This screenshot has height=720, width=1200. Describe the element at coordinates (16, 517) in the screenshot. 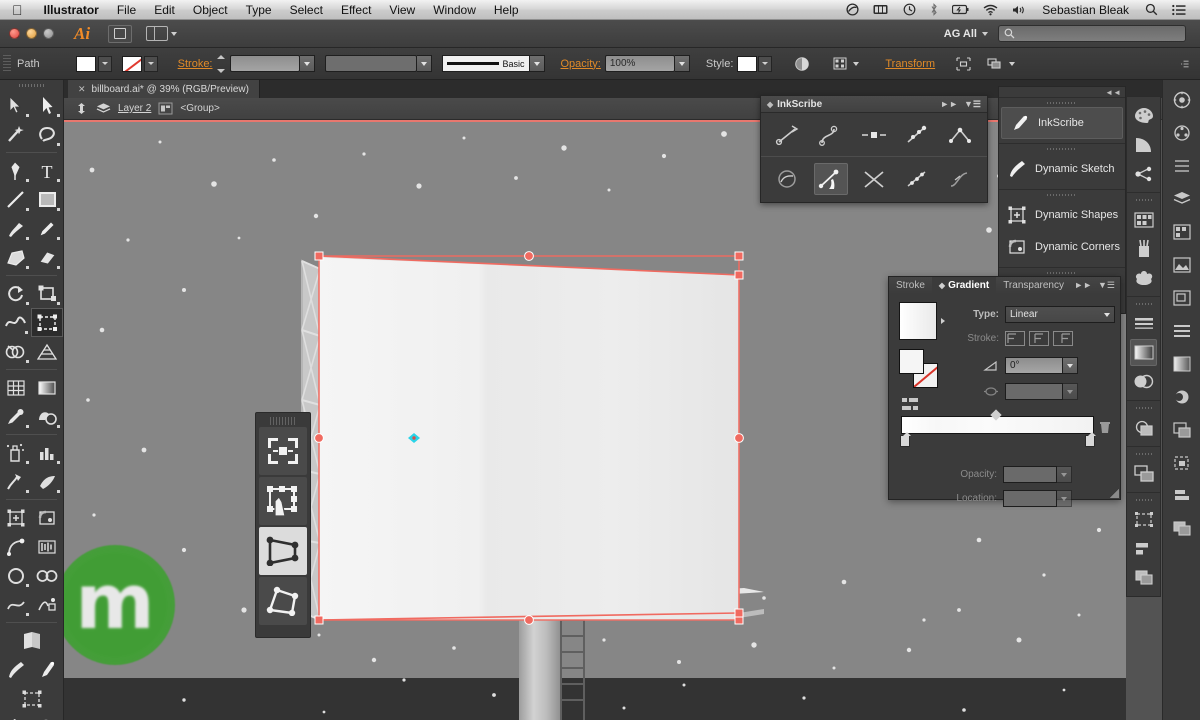

I see `dynamic-shapes-tool` at that location.